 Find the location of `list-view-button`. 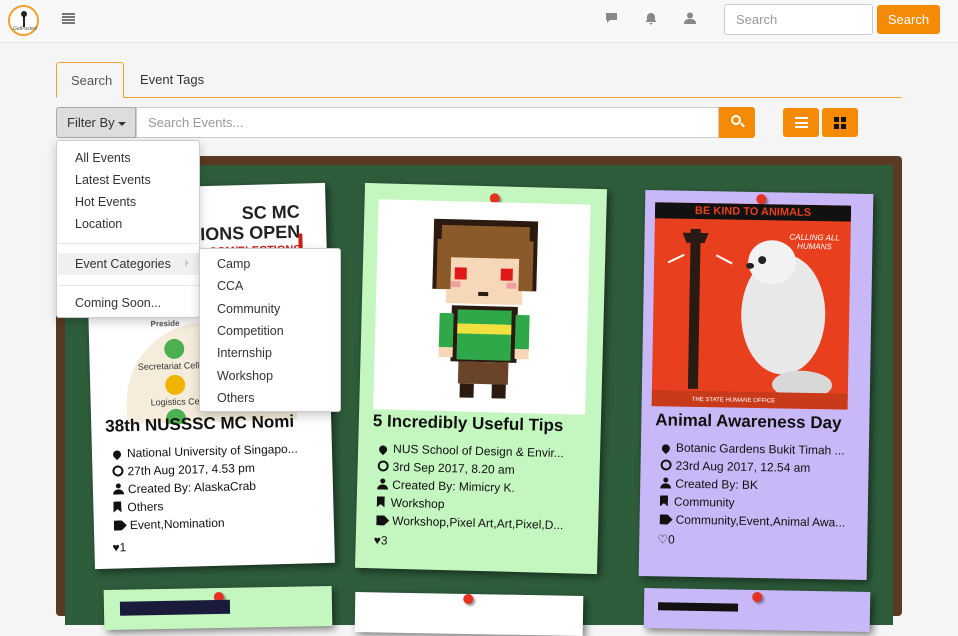

list-view-button is located at coordinates (801, 122).